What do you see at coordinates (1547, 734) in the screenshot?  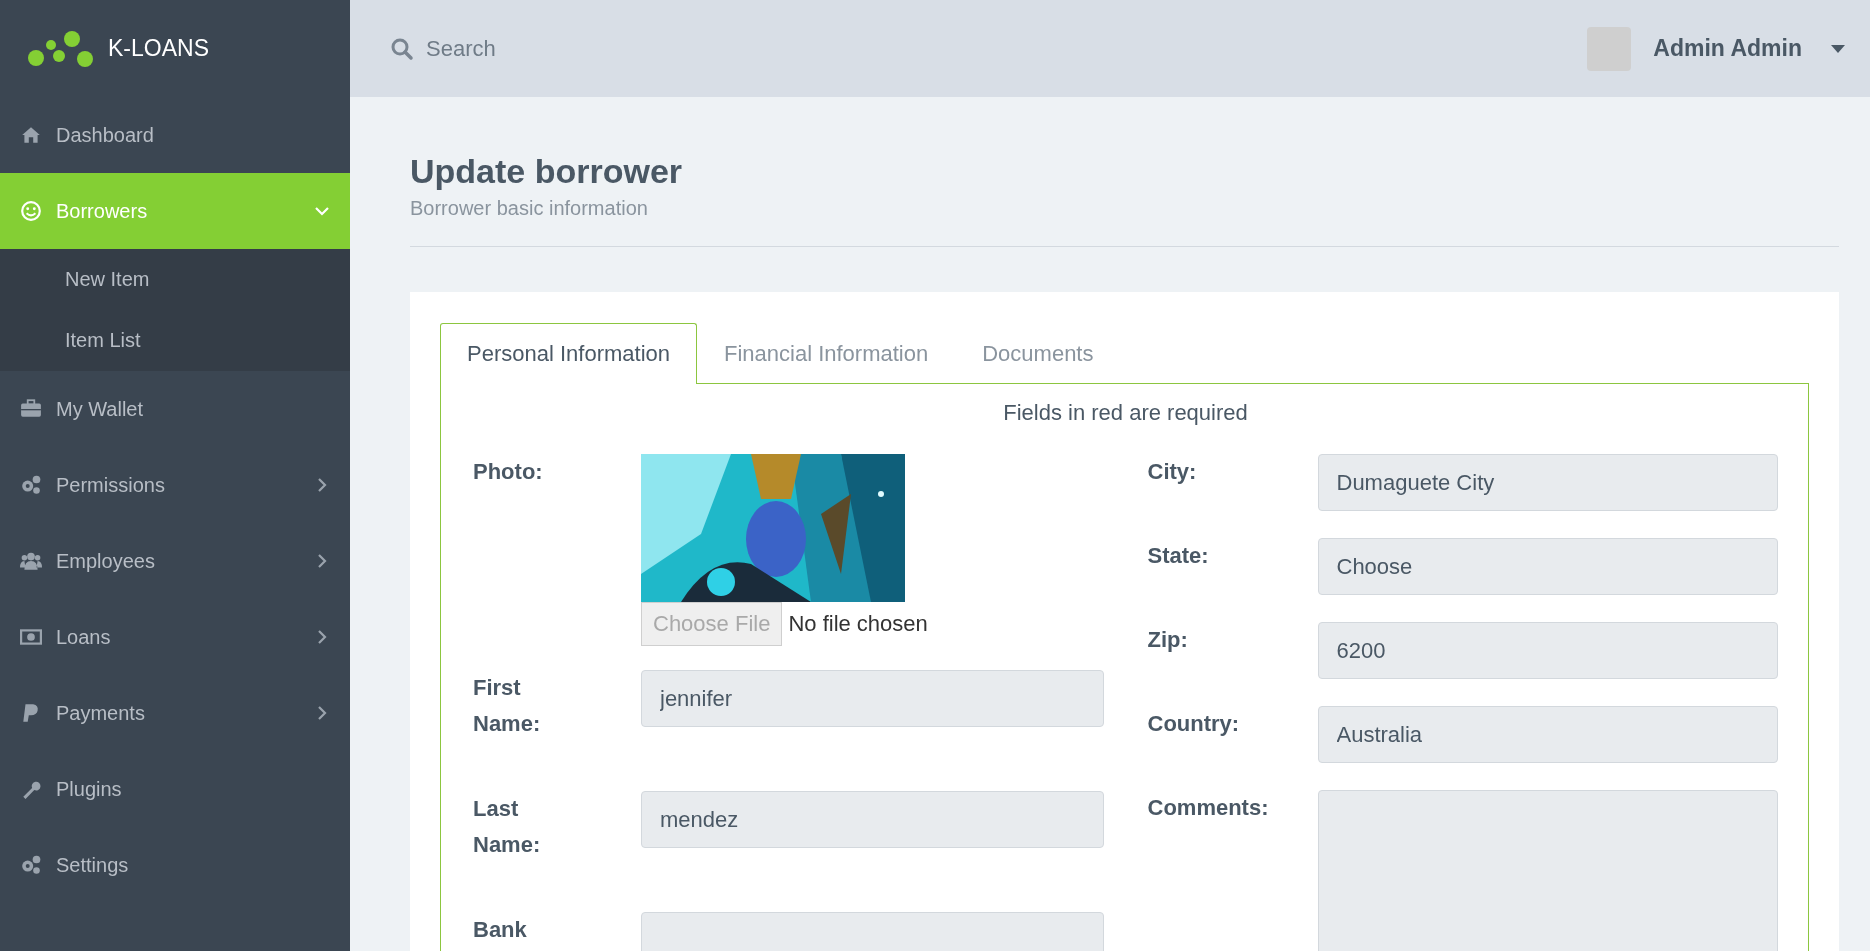 I see `input-field: Australia` at bounding box center [1547, 734].